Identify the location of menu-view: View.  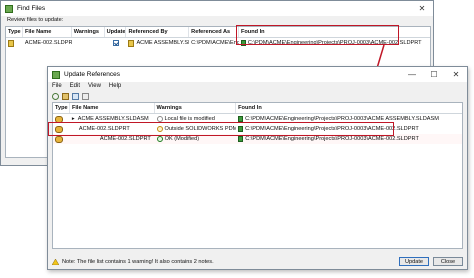
(94, 86).